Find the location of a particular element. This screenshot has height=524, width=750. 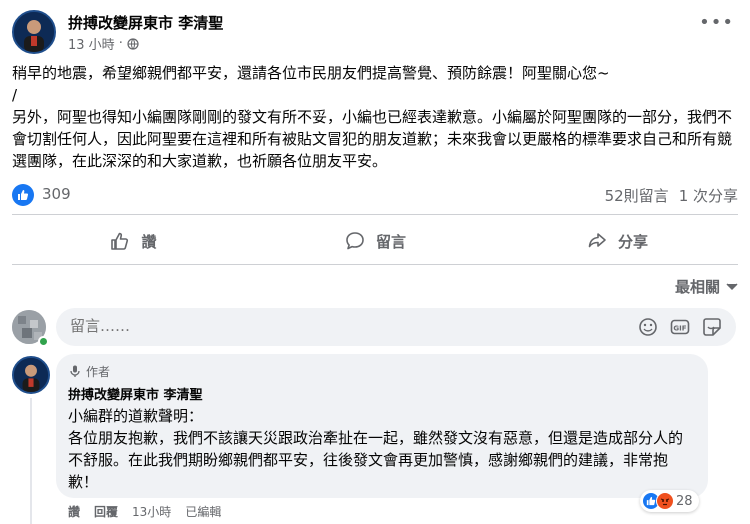

stats-right: 52則留言 1 次分享 is located at coordinates (671, 195).